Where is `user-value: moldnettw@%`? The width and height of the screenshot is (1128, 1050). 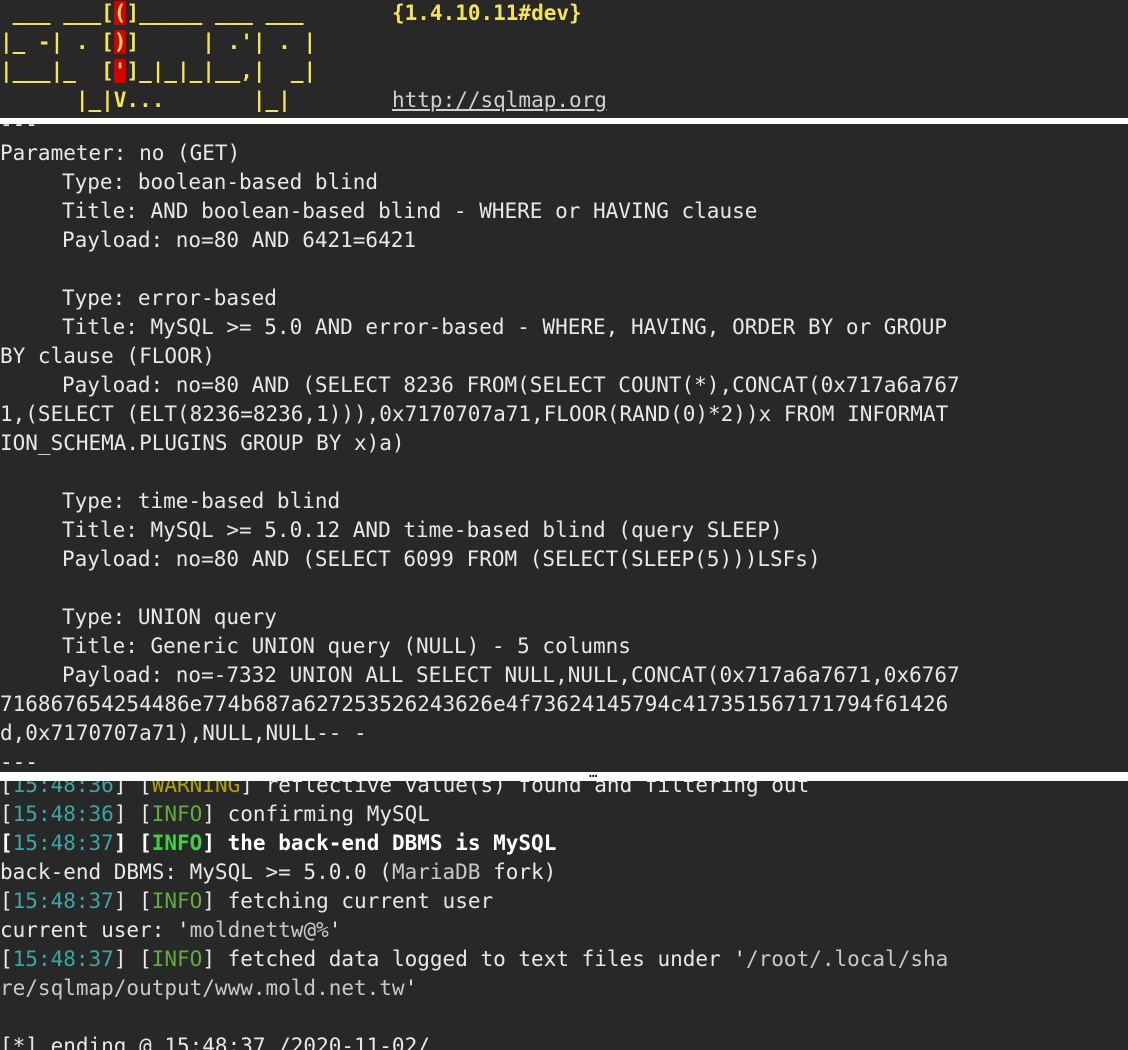
user-value: moldnettw@% is located at coordinates (259, 930).